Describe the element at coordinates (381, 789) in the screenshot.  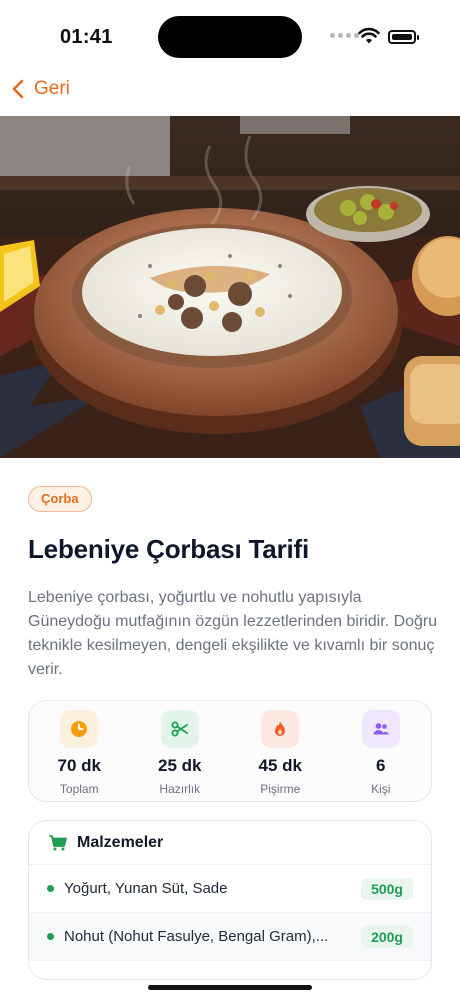
I see `stat-label: Kişi` at that location.